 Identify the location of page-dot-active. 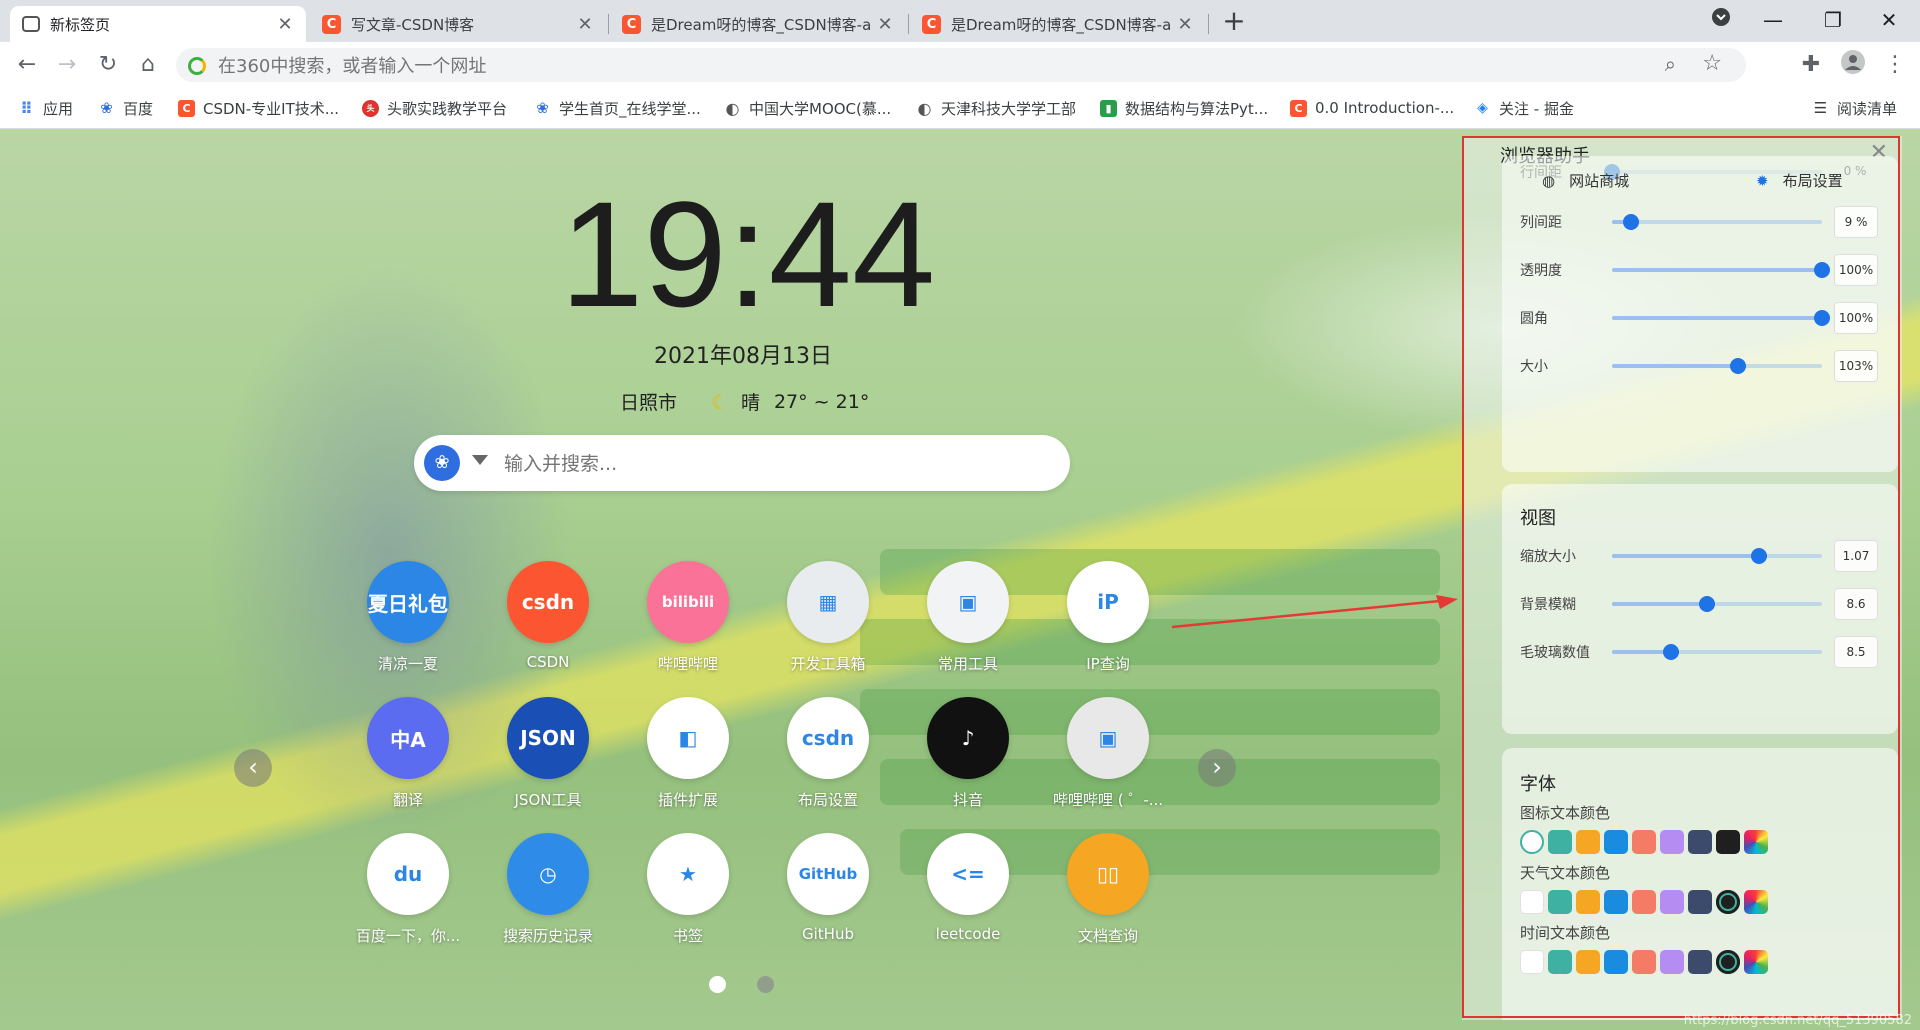
(717, 984).